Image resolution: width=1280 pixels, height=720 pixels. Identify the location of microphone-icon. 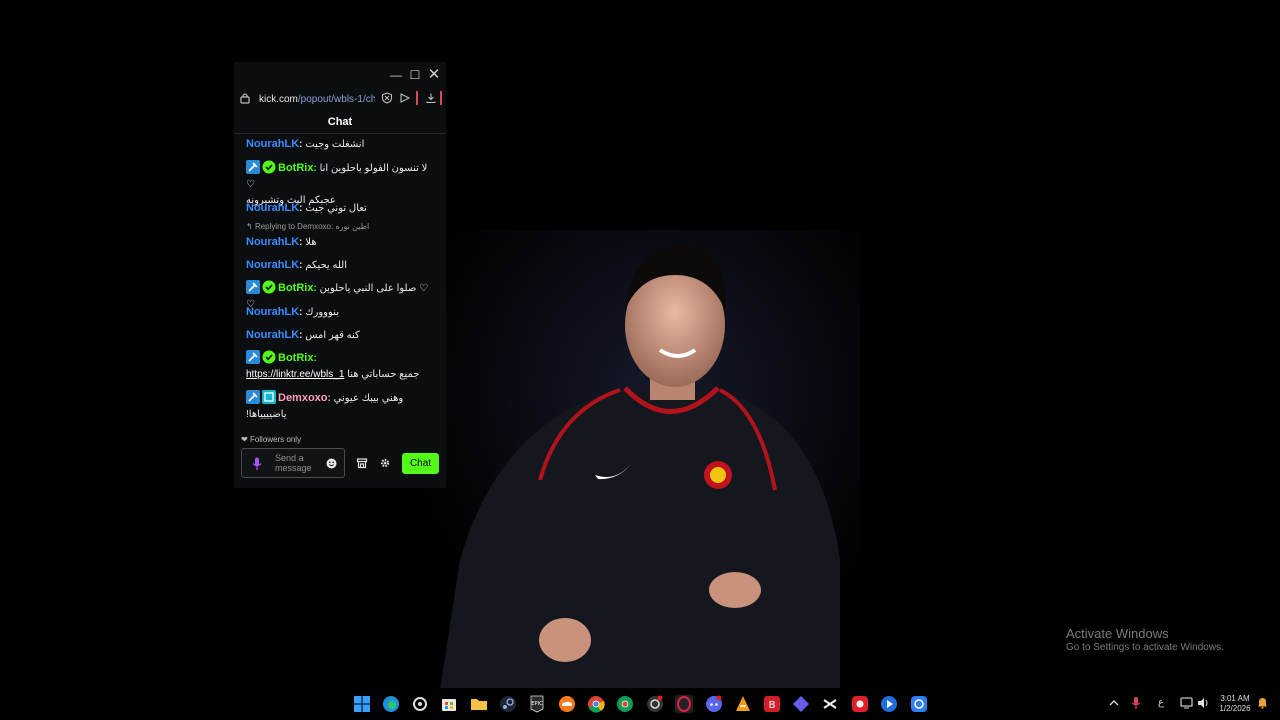
(257, 464).